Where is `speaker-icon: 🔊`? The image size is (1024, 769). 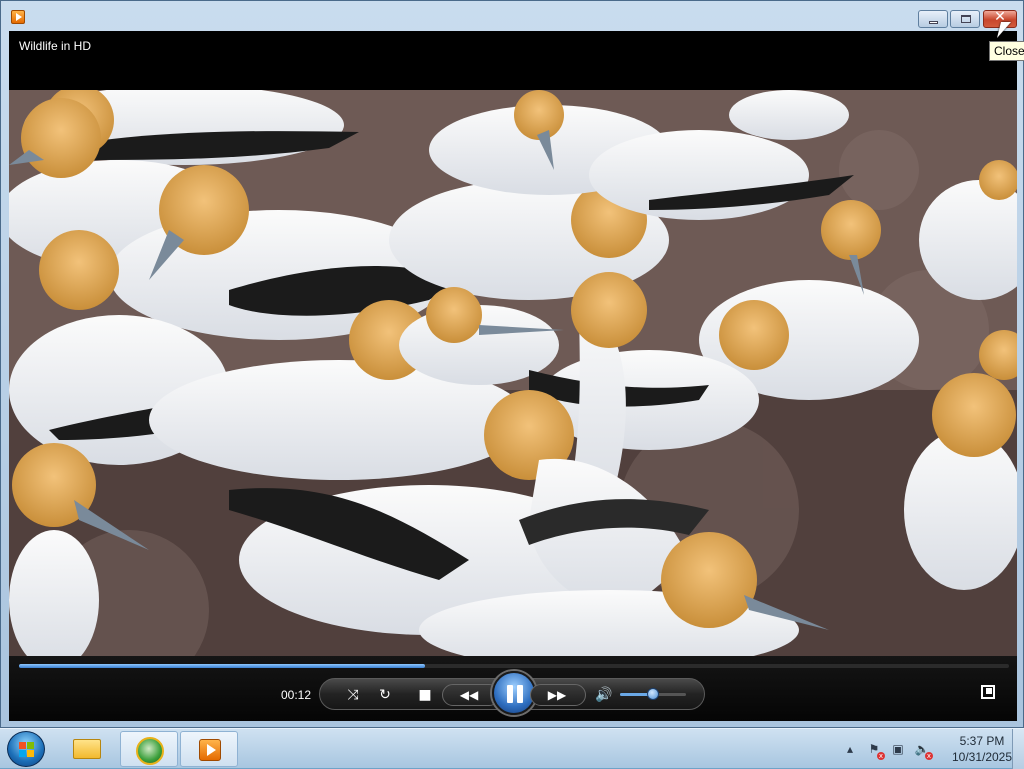 speaker-icon: 🔊 is located at coordinates (604, 695).